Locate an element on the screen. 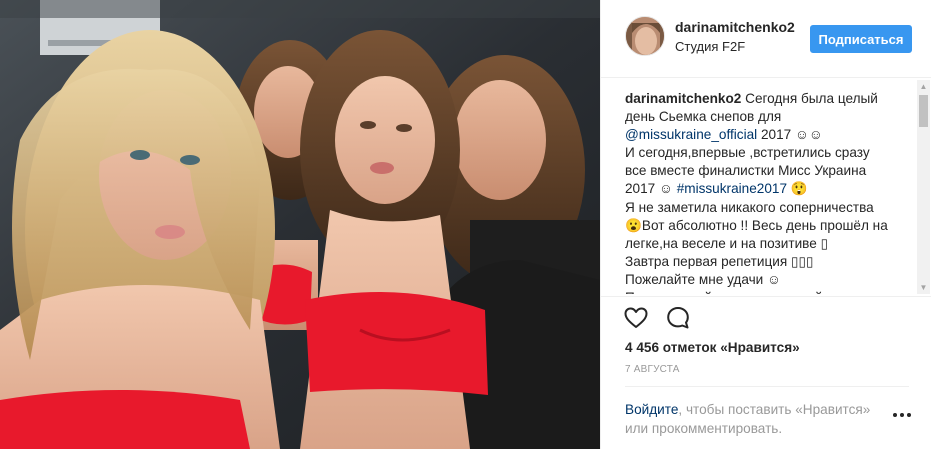 This screenshot has width=931, height=449. caption-tag-link: @missukraine_official is located at coordinates (691, 134).